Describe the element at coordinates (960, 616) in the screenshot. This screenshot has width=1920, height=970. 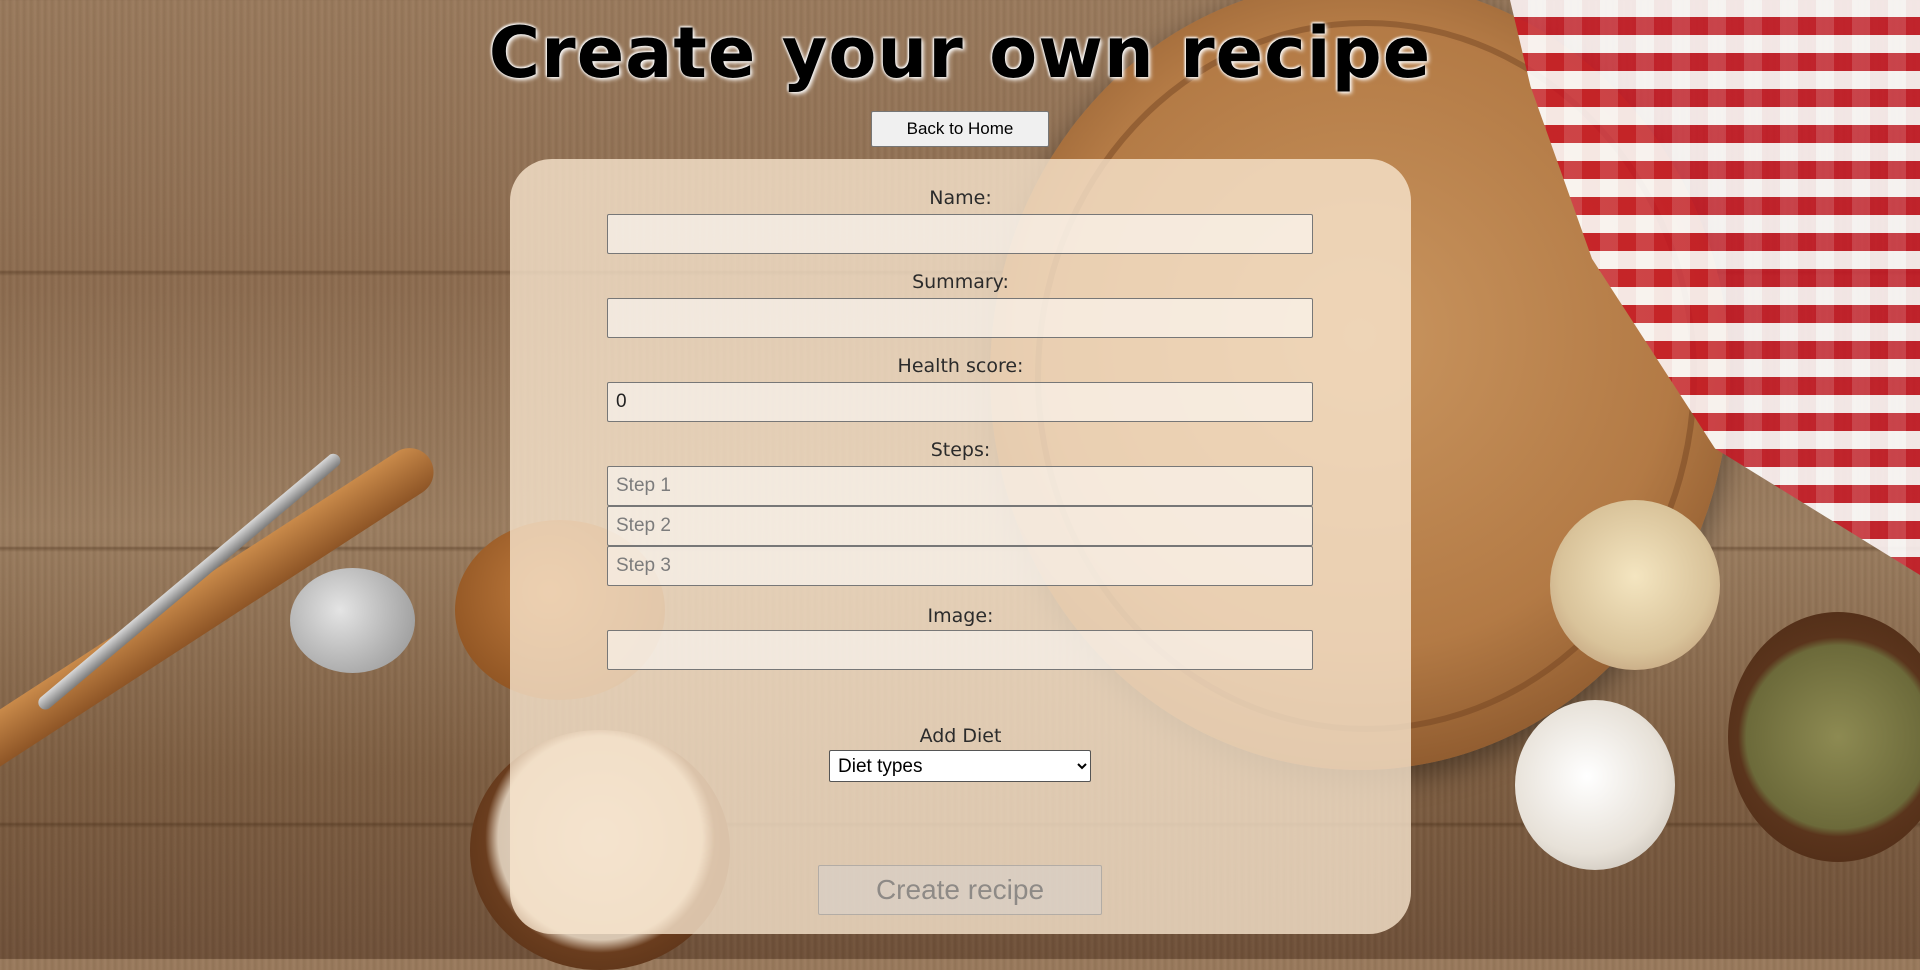
I see `image-label: Image:` at that location.